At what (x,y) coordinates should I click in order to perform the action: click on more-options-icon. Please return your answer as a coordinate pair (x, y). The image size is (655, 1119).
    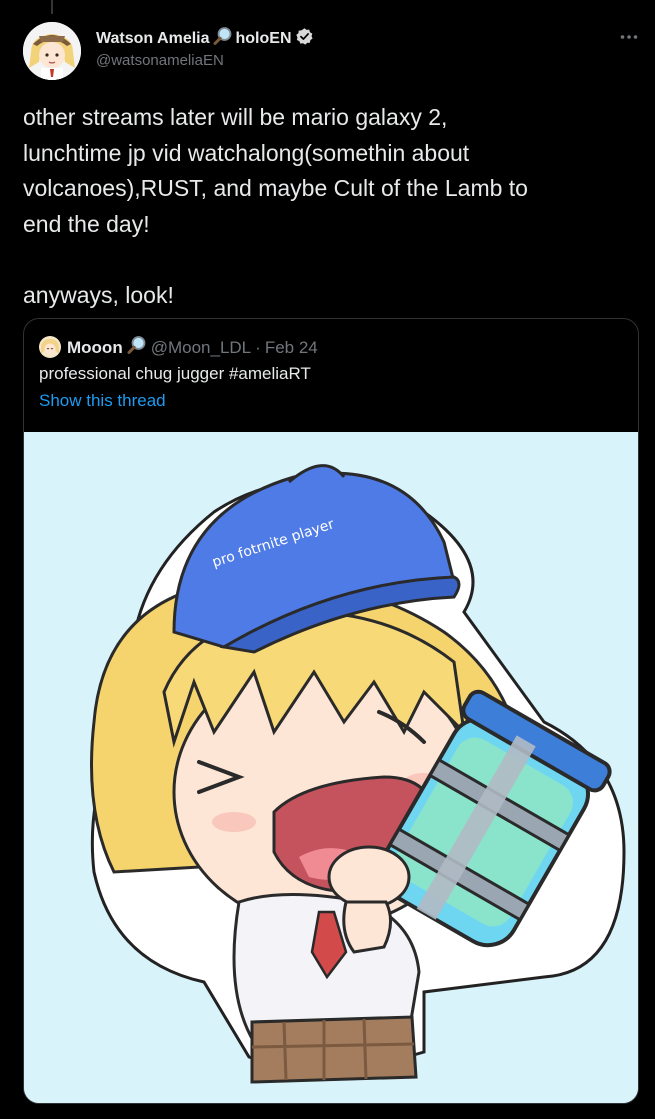
    Looking at the image, I should click on (629, 37).